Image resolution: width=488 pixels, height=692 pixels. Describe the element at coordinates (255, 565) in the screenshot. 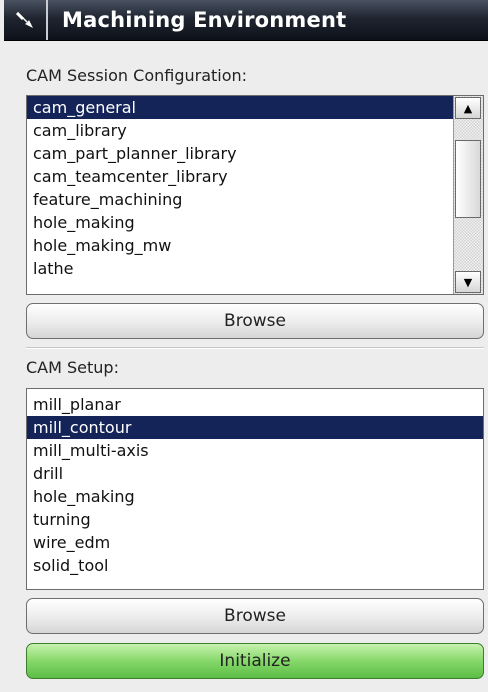

I see `list-item: solid_tool` at that location.